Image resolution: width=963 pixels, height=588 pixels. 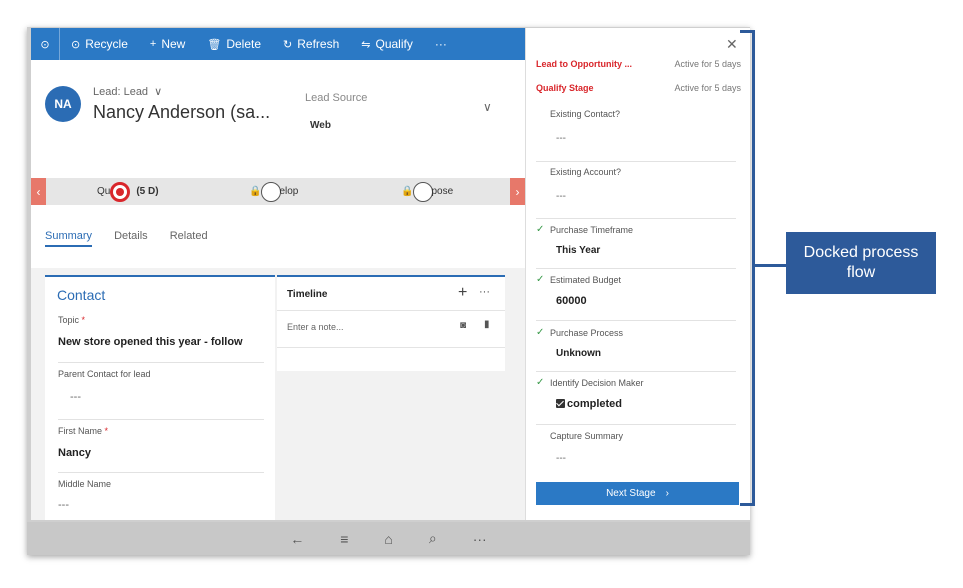 I want to click on step-value: Unknown, so click(x=578, y=353).